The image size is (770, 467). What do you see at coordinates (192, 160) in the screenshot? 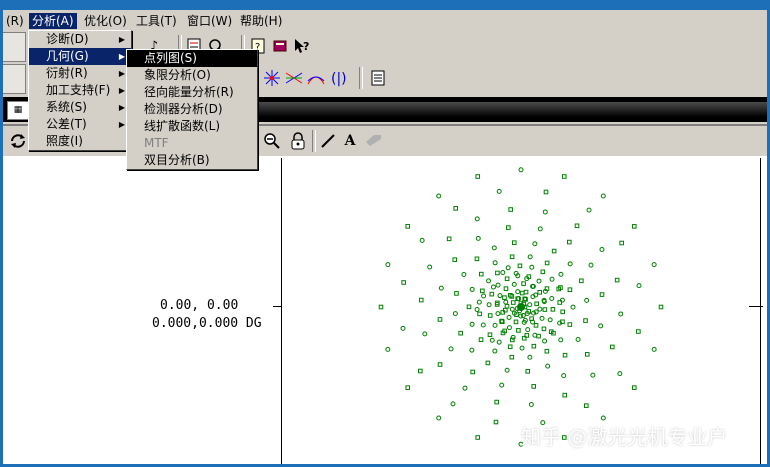
I see `menu-item-binocular: 双目分析(B)` at bounding box center [192, 160].